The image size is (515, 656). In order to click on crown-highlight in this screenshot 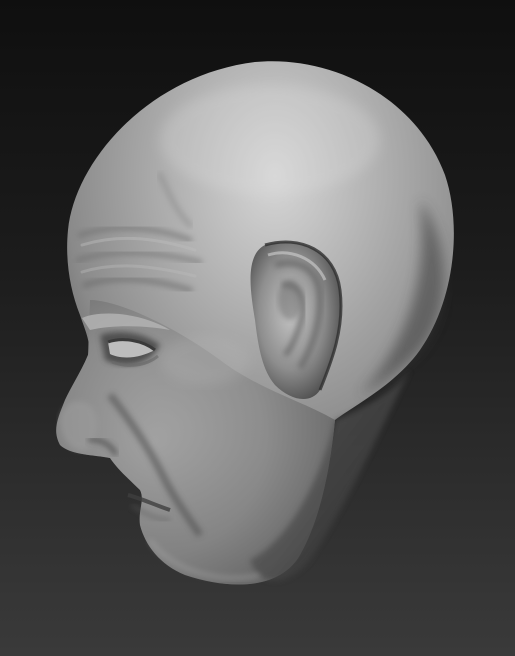, I will do `click(270, 140)`.